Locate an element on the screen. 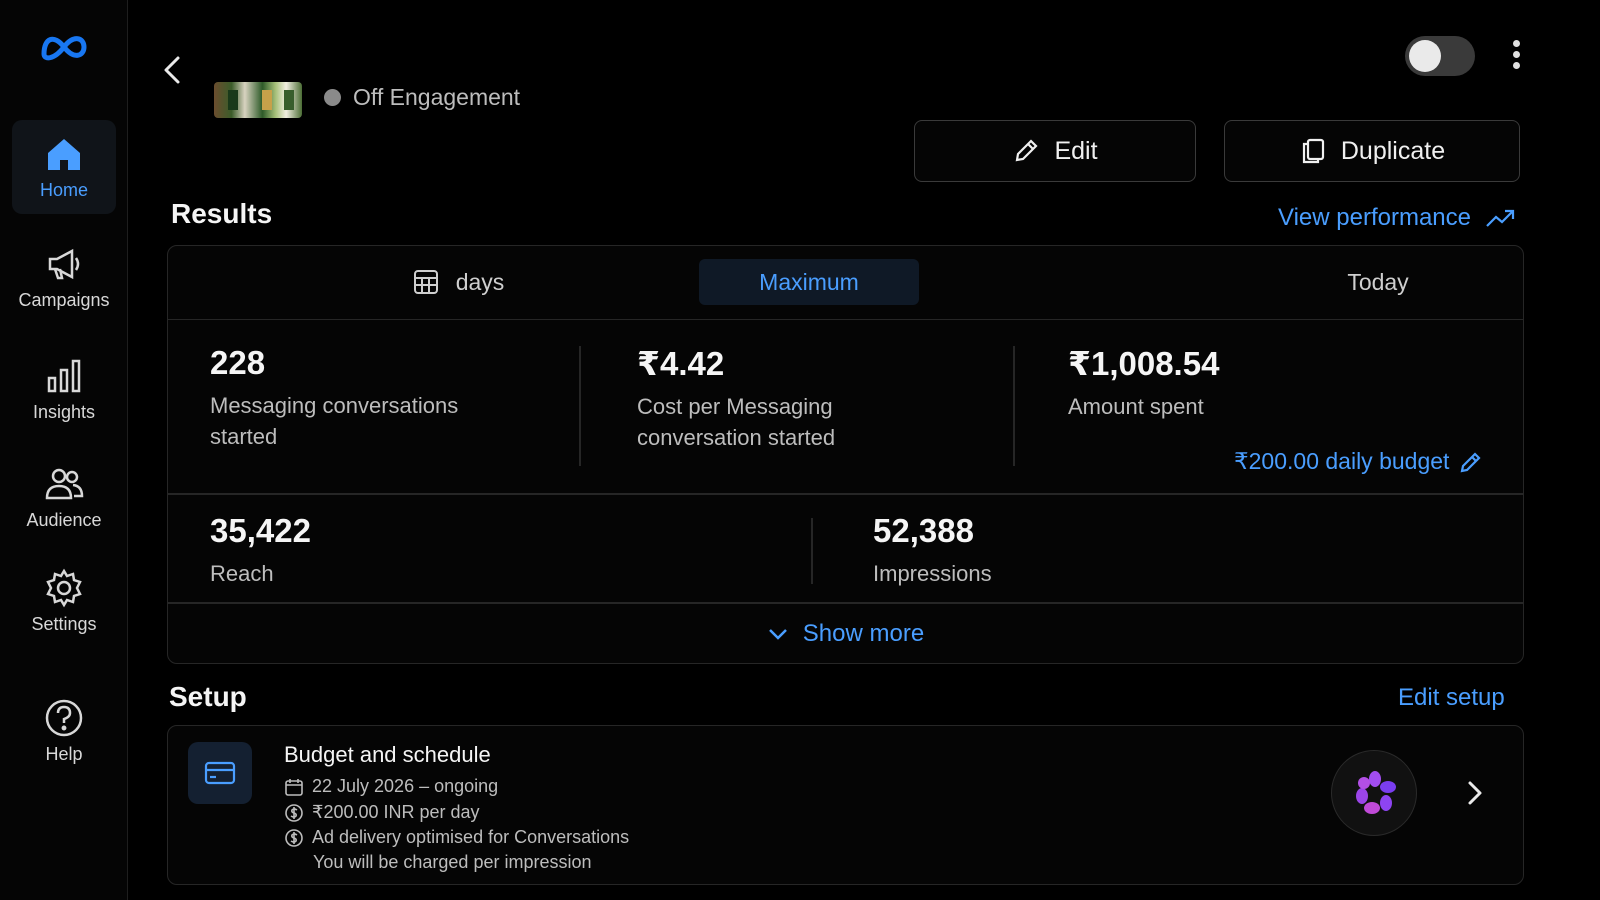 The height and width of the screenshot is (900, 1600). edit-setup-link: Edit setup is located at coordinates (1451, 698).